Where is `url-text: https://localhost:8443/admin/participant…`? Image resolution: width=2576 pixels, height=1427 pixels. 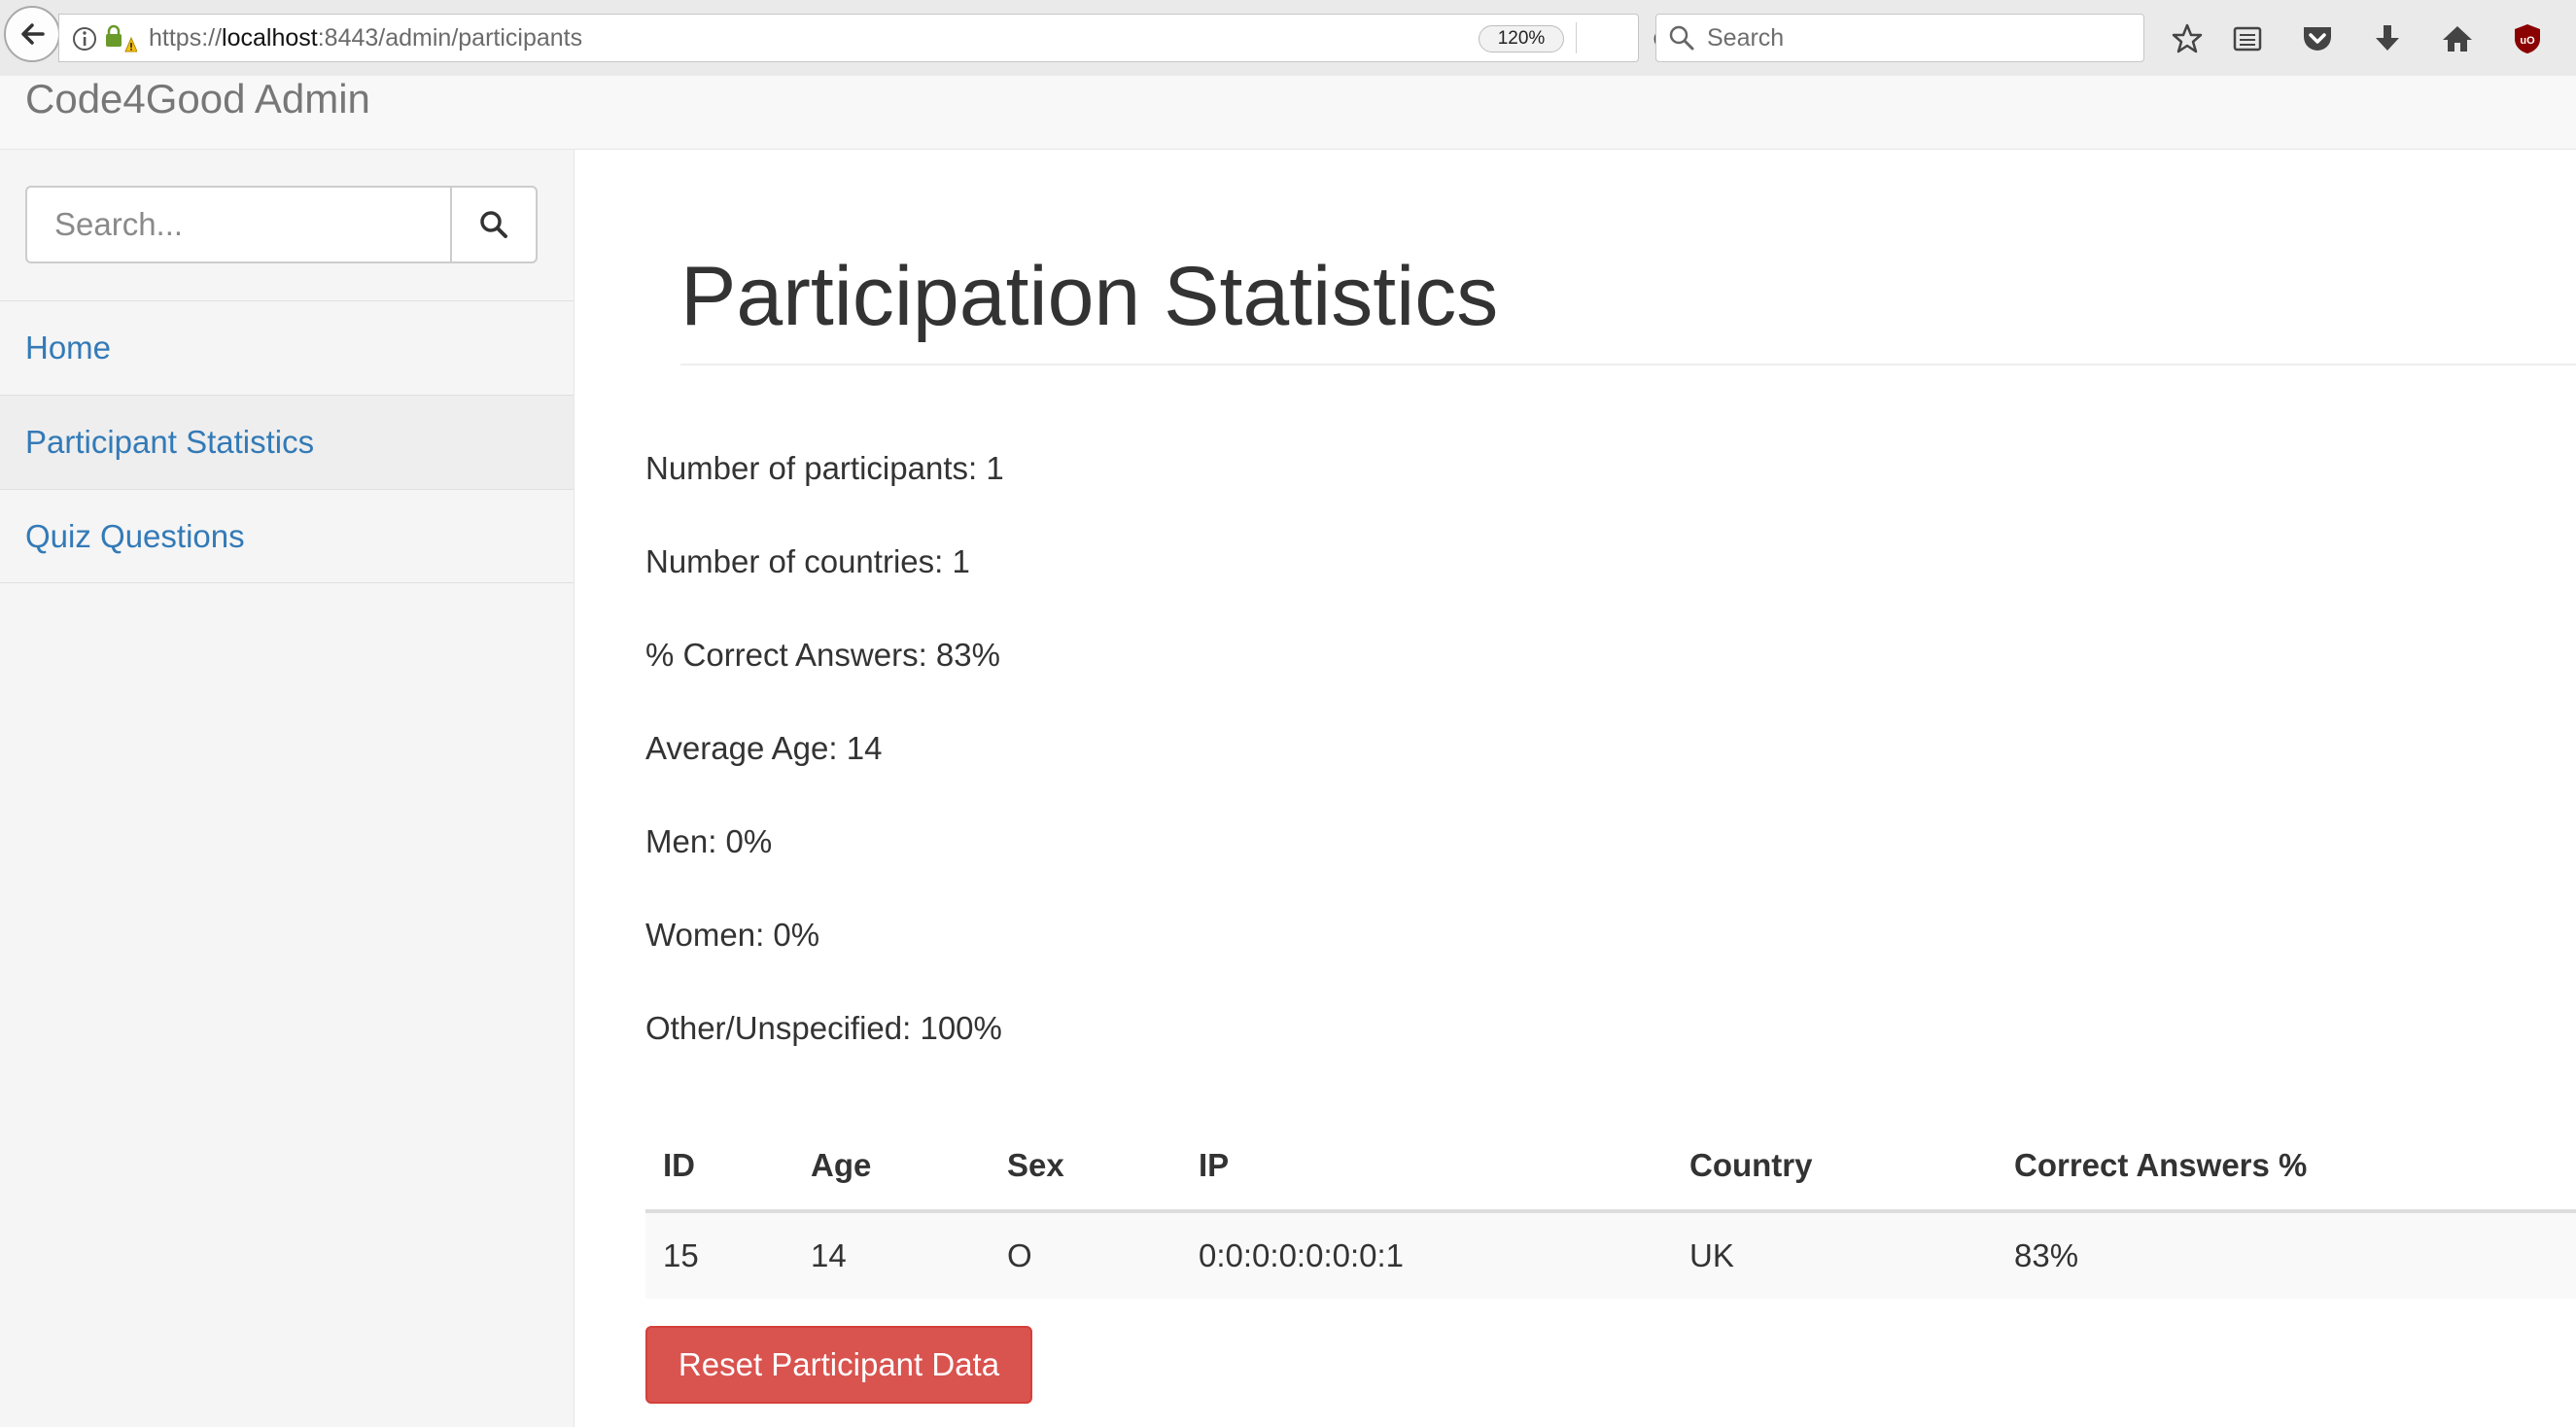
url-text: https://localhost:8443/admin/participant… is located at coordinates (365, 38).